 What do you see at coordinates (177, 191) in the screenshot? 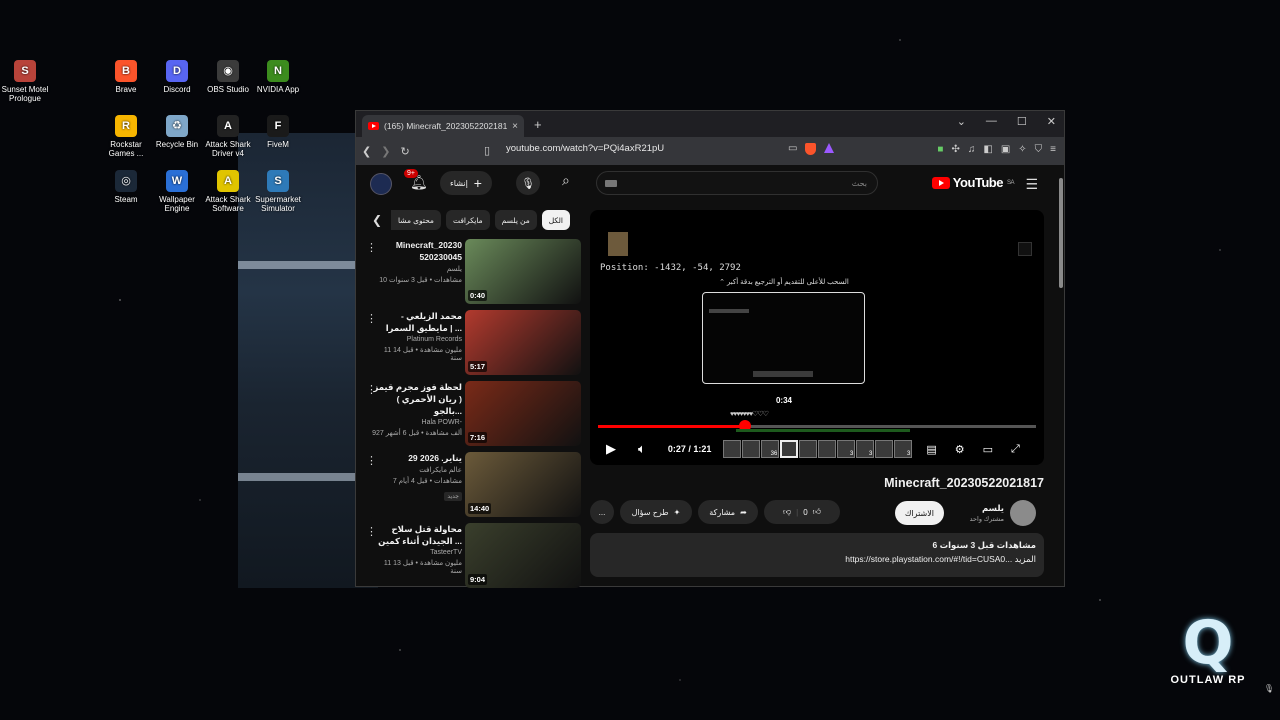
I see `desktop-icon: W Wallpaper Engine` at bounding box center [177, 191].